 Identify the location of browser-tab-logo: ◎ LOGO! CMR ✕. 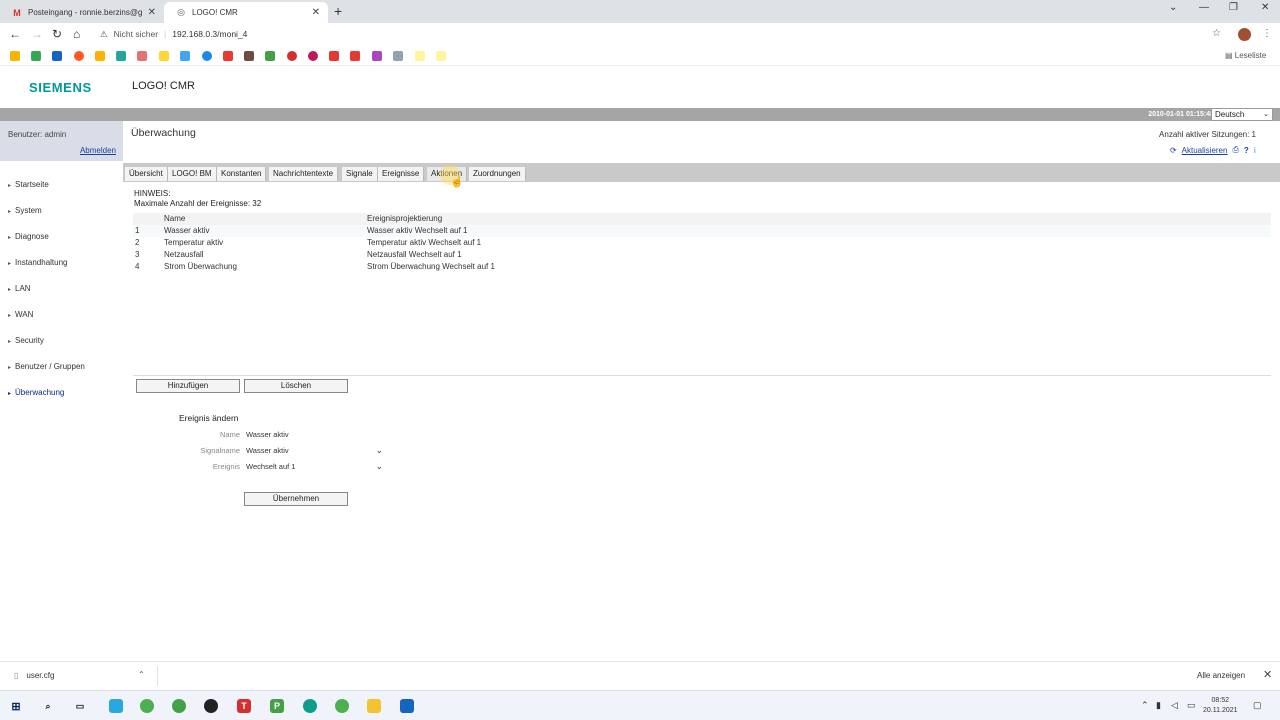
(246, 12).